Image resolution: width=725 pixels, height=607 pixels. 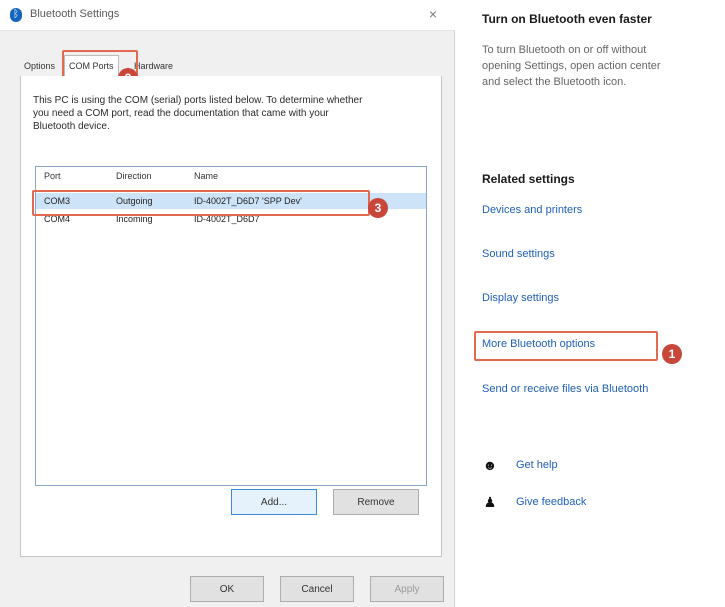 I want to click on feedback-icon: ♟, so click(x=490, y=502).